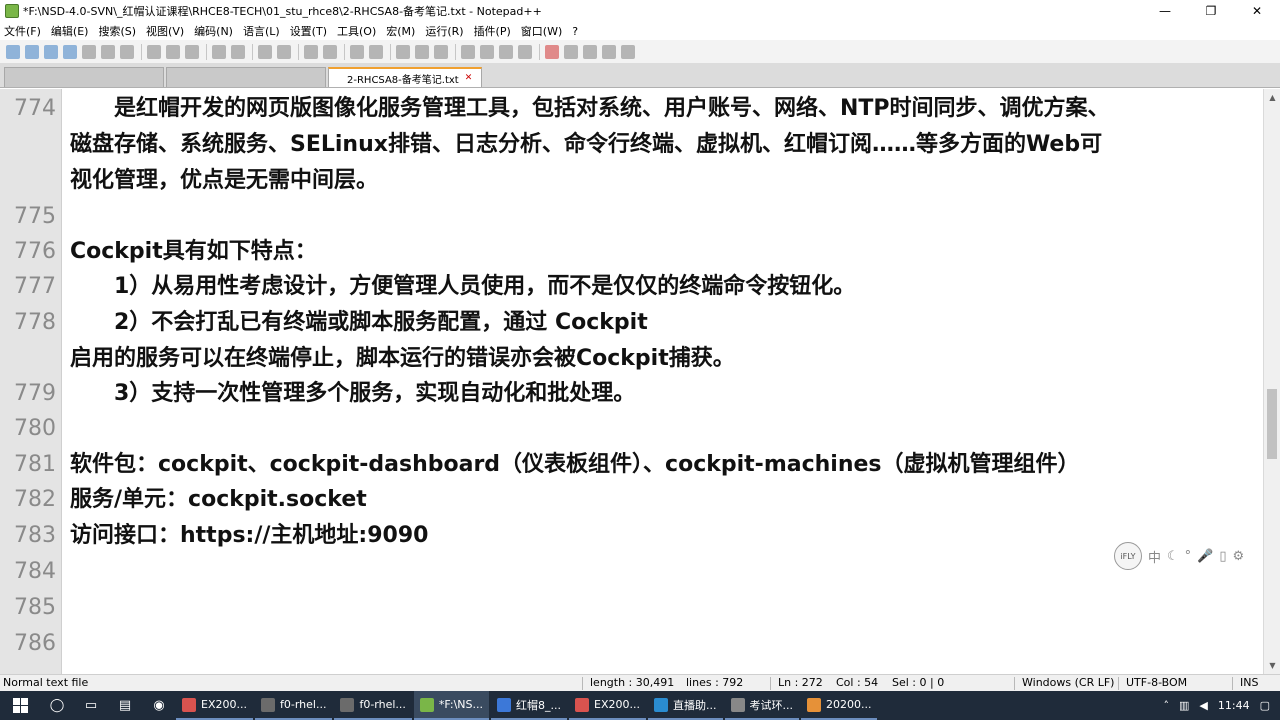 Image resolution: width=1280 pixels, height=720 pixels. Describe the element at coordinates (1272, 424) in the screenshot. I see `scroll-thumb` at that location.